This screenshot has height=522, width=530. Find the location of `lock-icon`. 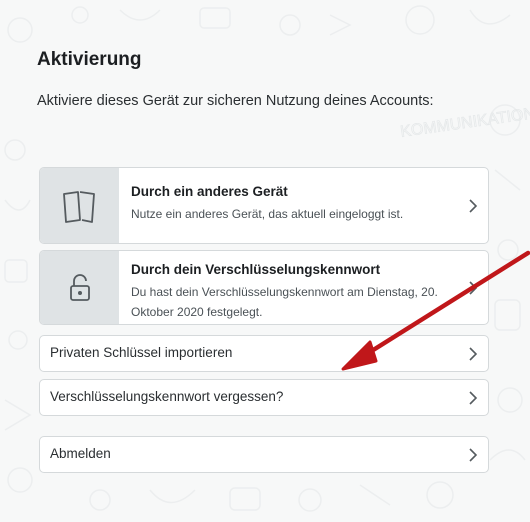

lock-icon is located at coordinates (79, 287).